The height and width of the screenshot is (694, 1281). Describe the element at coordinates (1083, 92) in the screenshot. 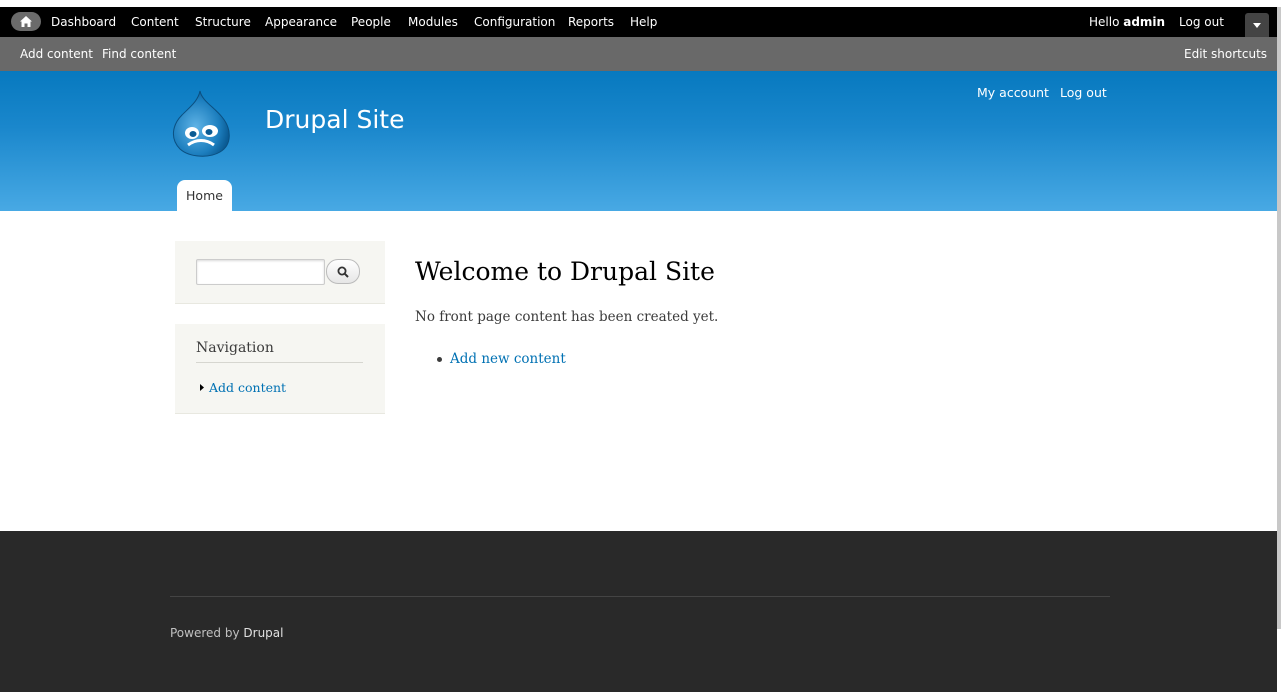

I see `header-logout-link: Log out` at that location.